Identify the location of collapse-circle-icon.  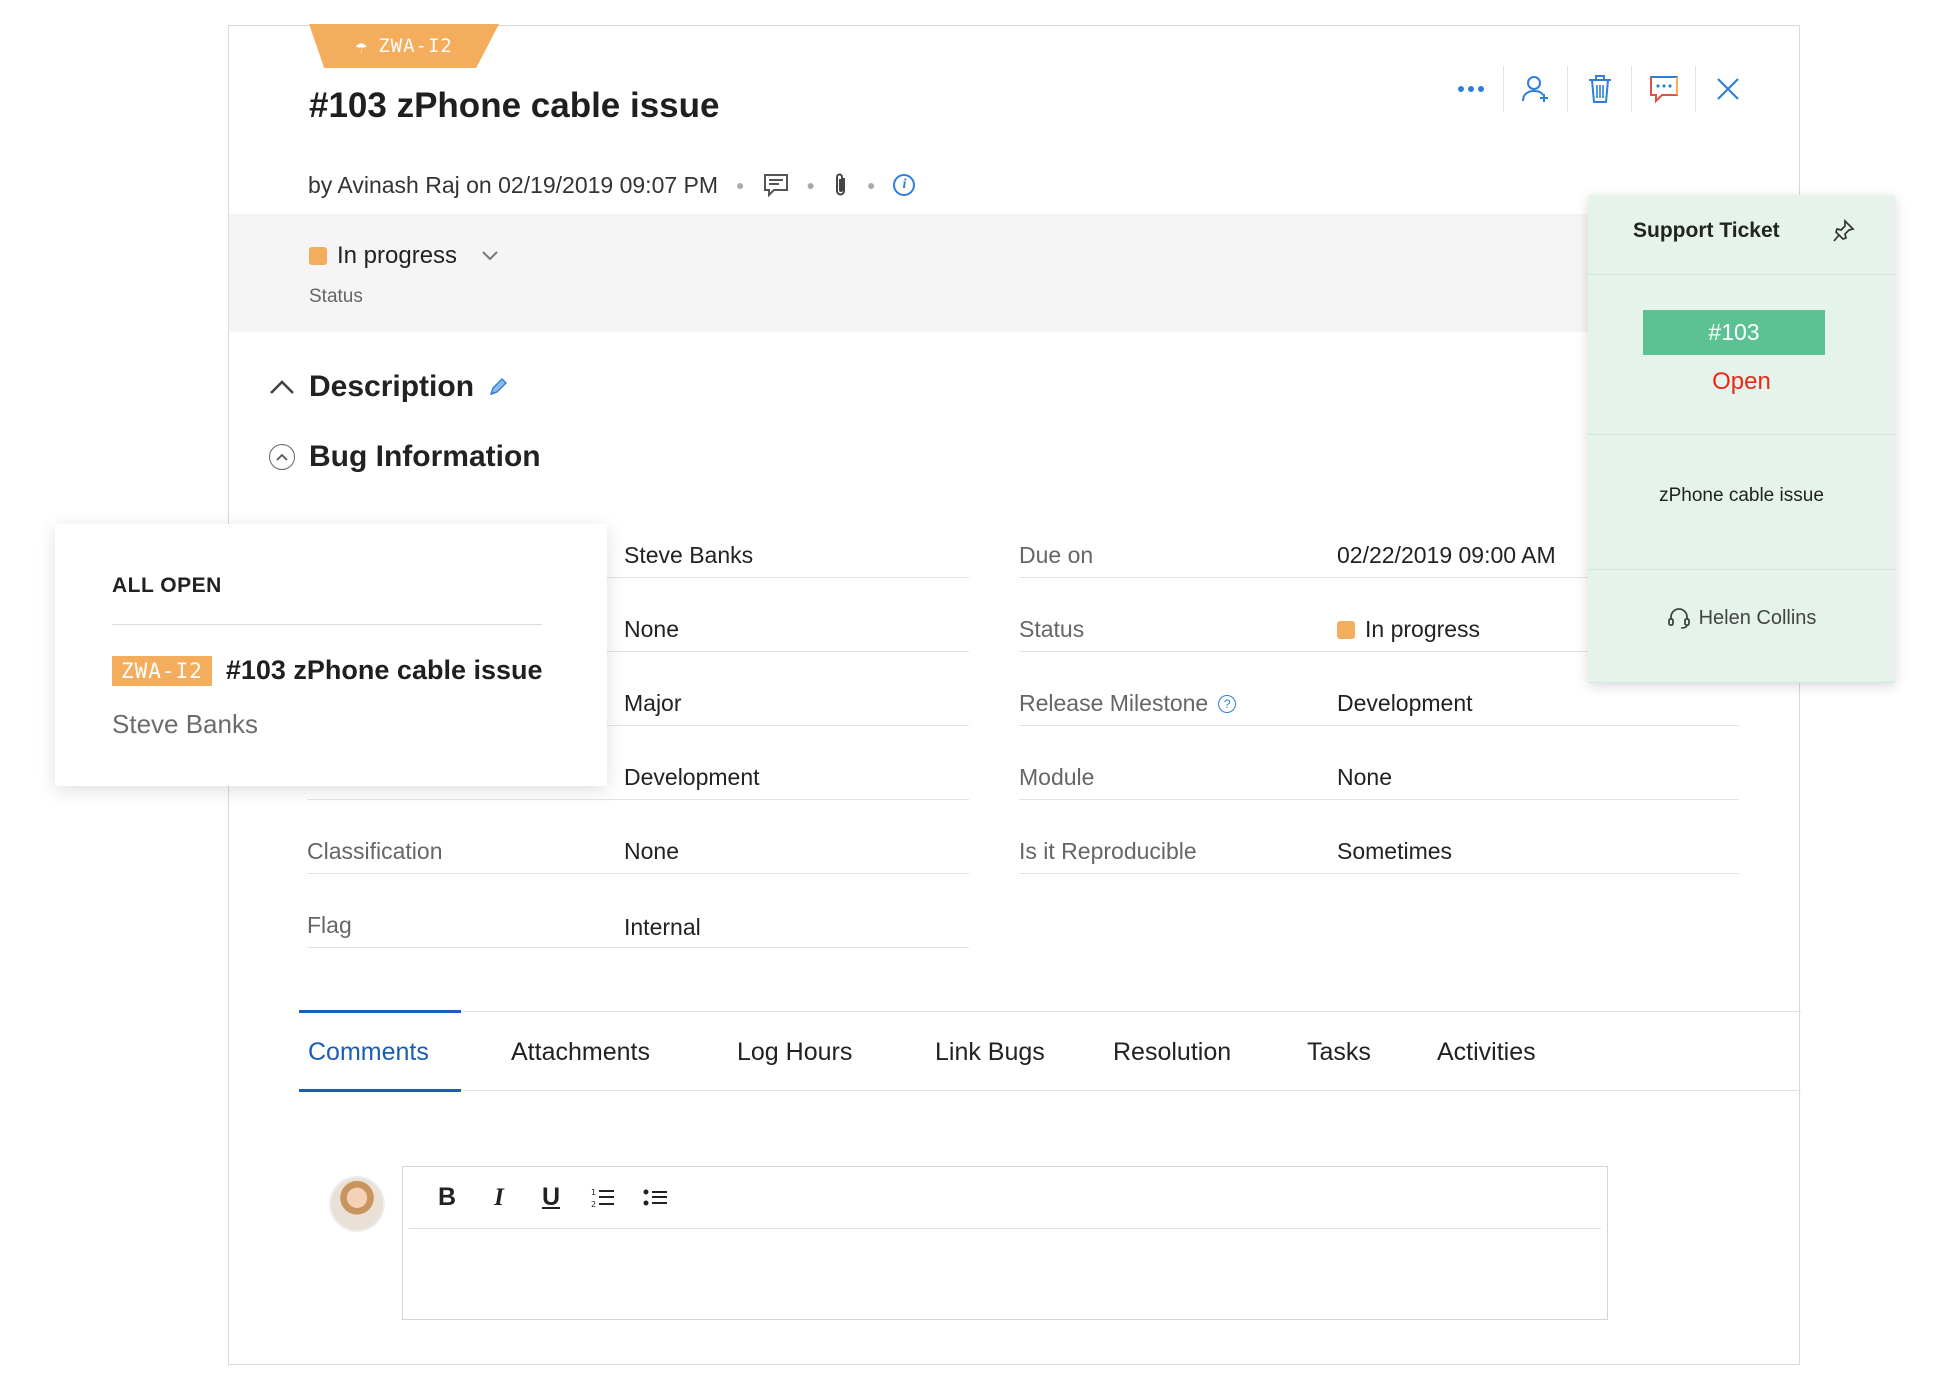
(282, 457).